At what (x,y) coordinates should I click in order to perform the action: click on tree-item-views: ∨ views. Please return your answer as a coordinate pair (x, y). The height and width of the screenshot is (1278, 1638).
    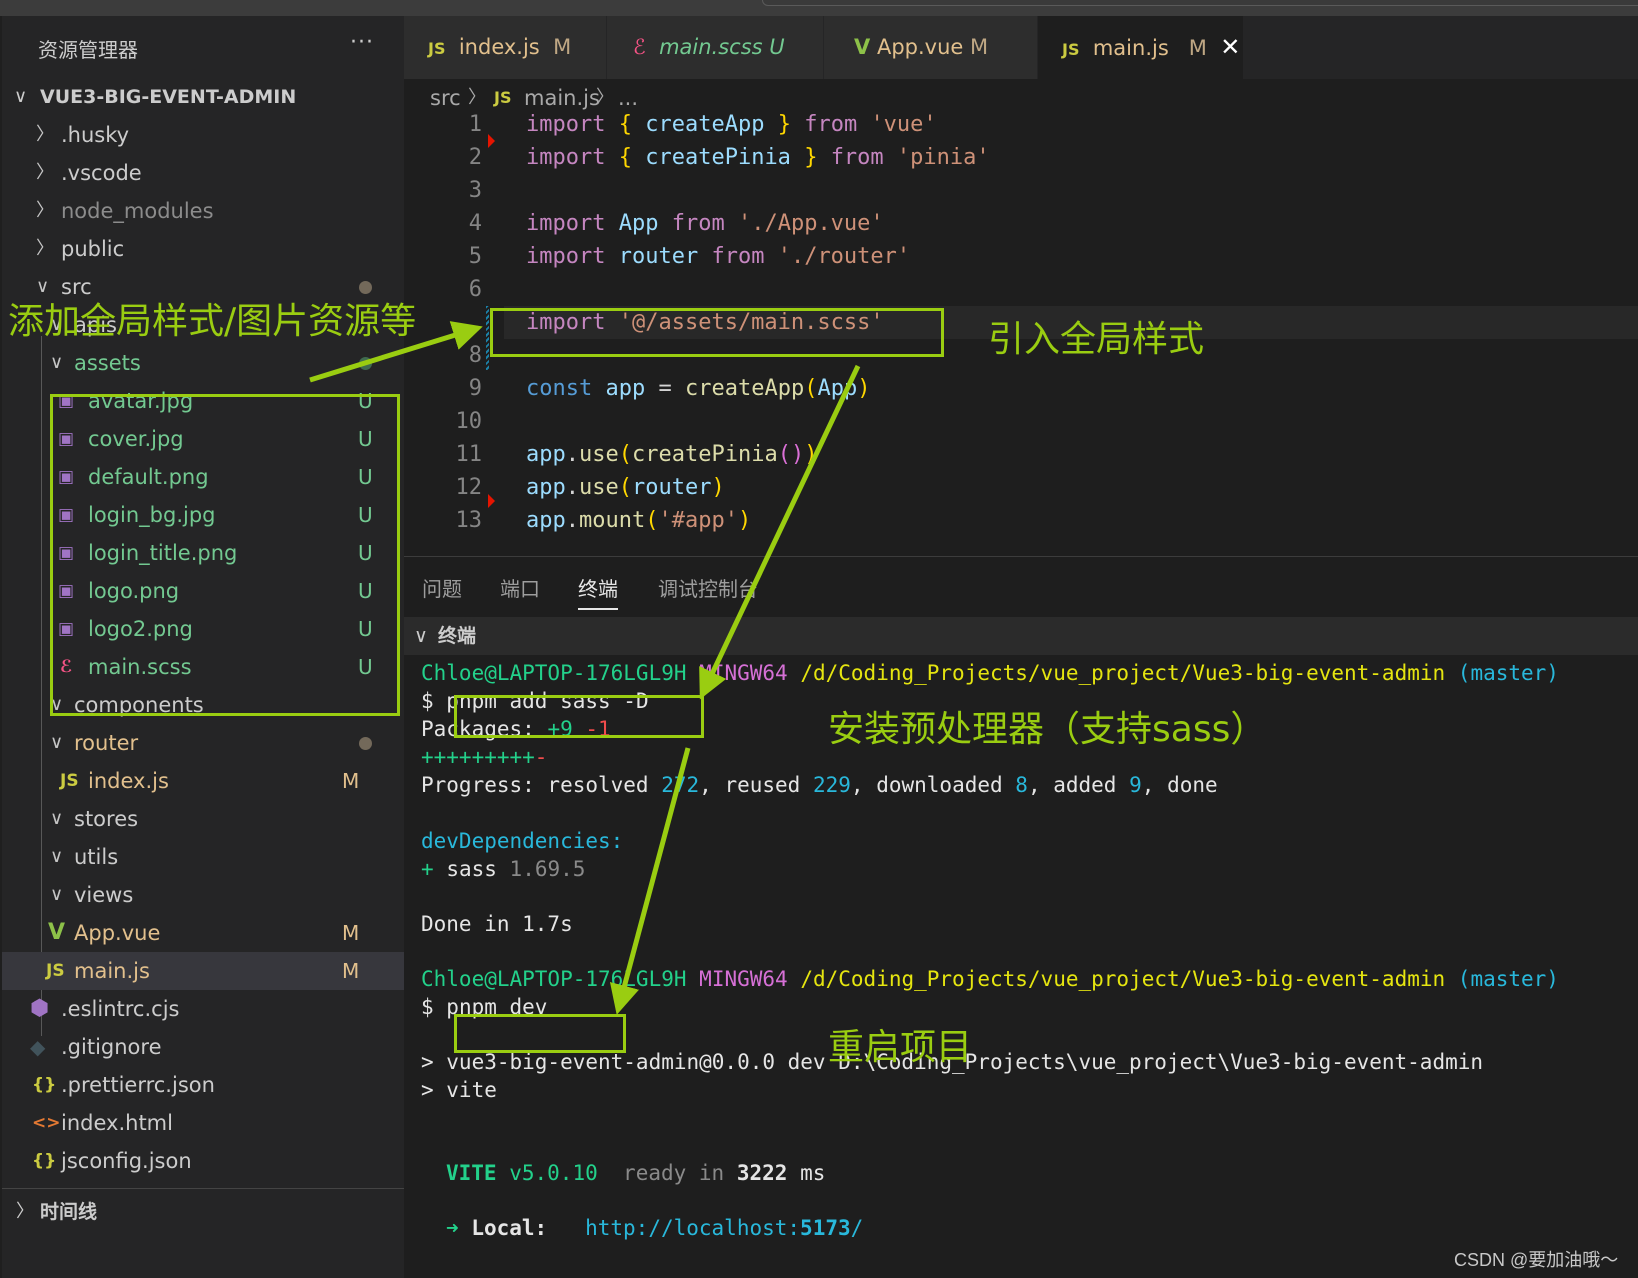
    Looking at the image, I should click on (203, 895).